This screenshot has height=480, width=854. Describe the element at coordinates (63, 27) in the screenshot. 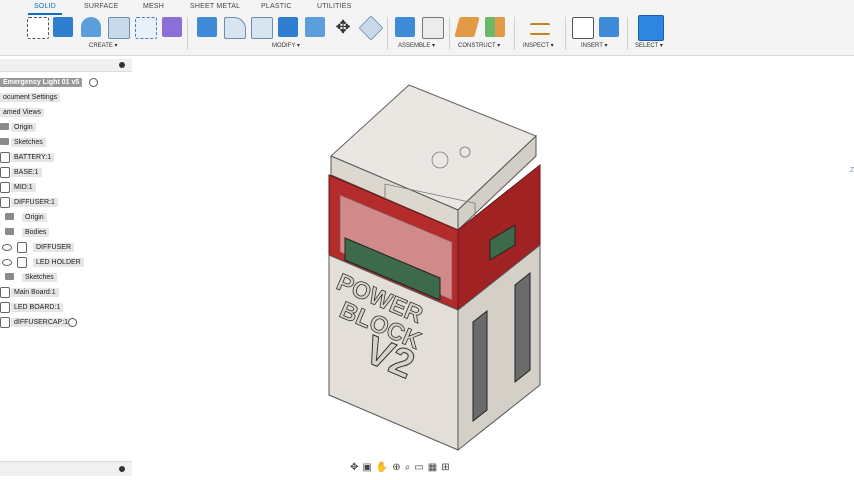

I see `extrude-icon` at that location.